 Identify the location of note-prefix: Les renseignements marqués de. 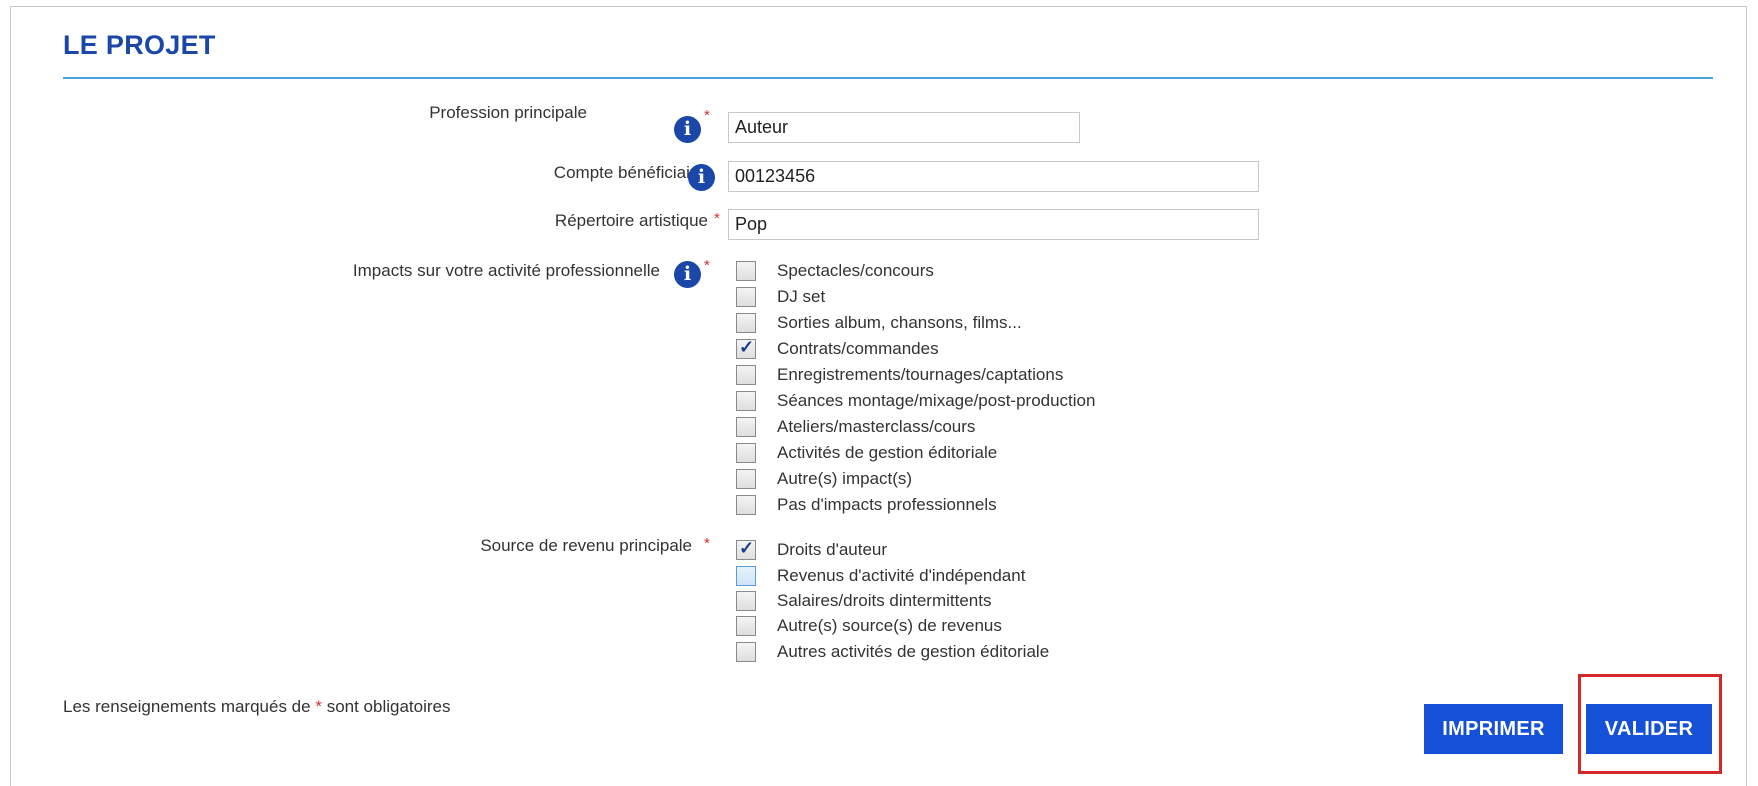
(187, 706).